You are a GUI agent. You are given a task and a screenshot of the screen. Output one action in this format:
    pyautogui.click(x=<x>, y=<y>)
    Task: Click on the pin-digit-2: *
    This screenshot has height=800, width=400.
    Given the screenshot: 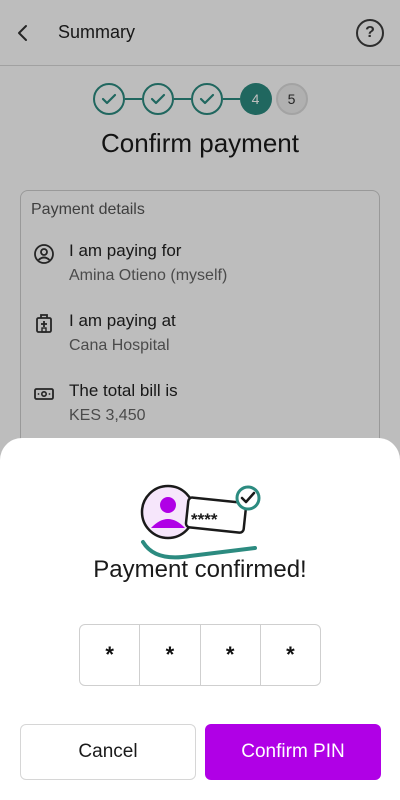 What is the action you would take?
    pyautogui.click(x=170, y=655)
    